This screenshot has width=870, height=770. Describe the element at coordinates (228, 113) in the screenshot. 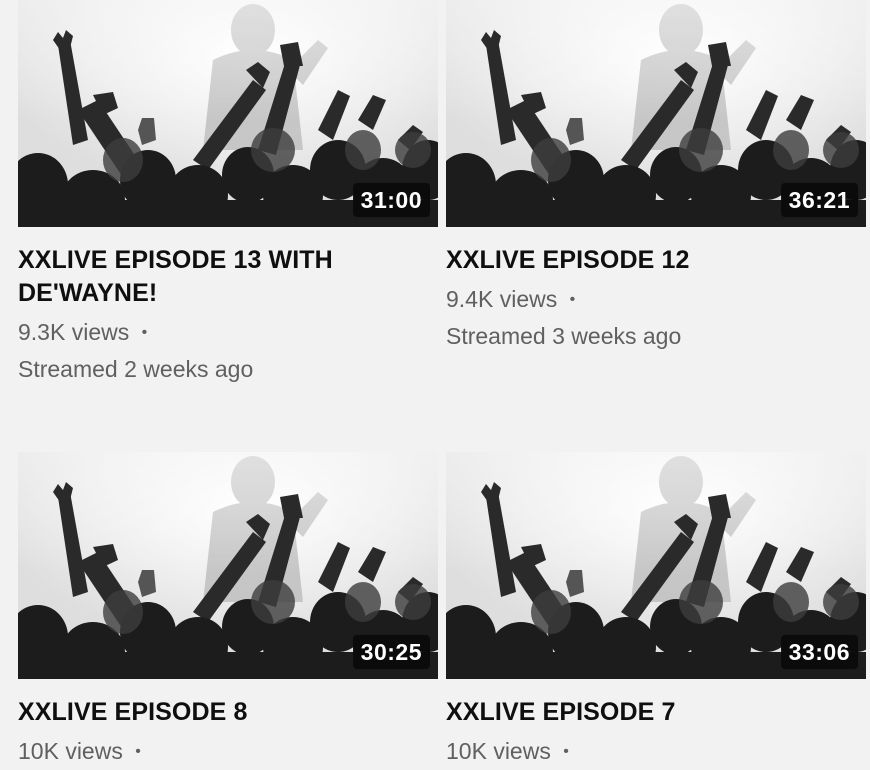

I see `video-thumbnail: 31:00` at that location.